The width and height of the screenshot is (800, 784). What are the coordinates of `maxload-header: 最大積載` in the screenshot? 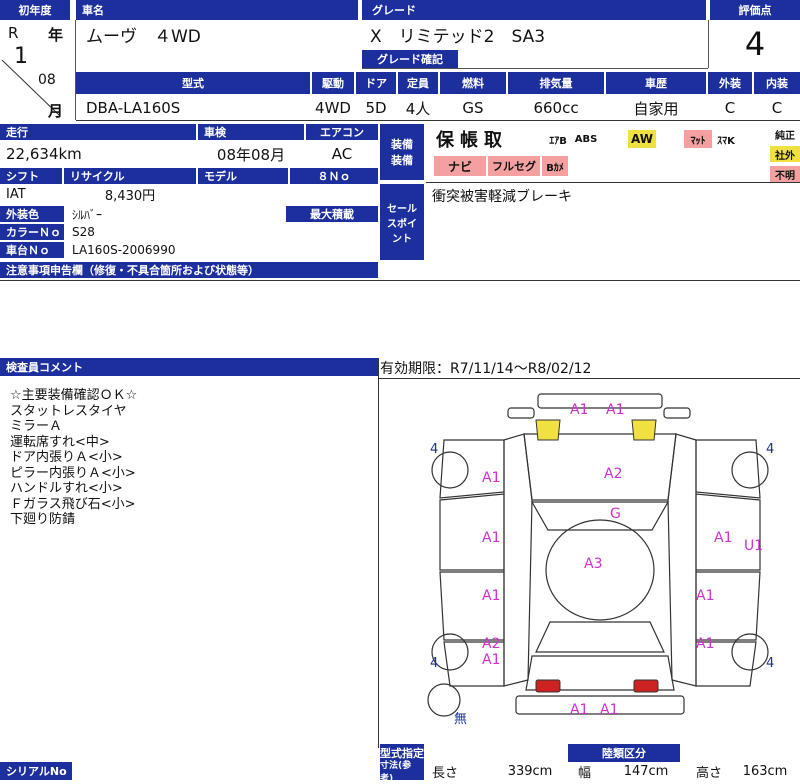 It's located at (332, 214).